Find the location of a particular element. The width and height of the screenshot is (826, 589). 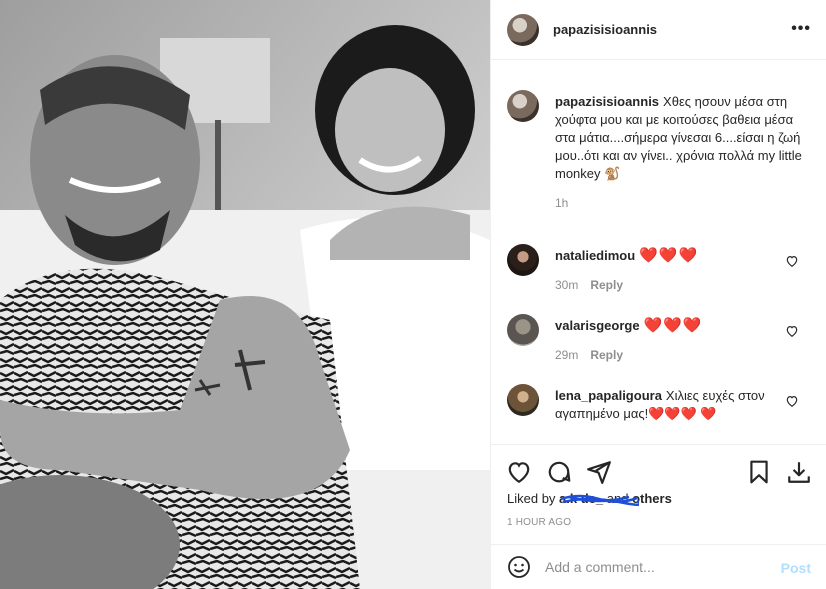

caption-time: 1h is located at coordinates (561, 203).